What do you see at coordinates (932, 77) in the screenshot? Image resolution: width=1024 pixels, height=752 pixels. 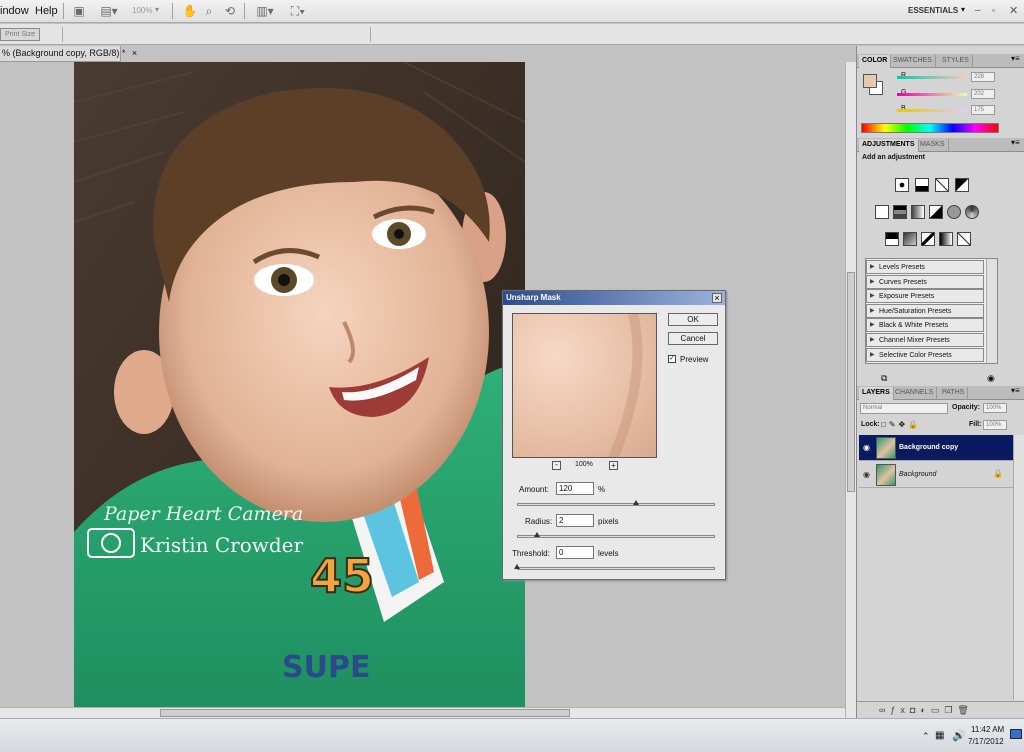 I see `red-channel-slider` at bounding box center [932, 77].